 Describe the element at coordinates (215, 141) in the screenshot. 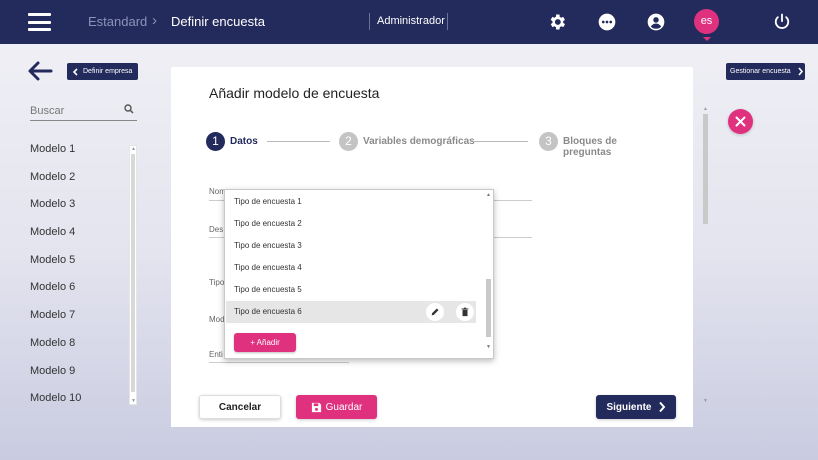

I see `step-1-number: 1` at that location.